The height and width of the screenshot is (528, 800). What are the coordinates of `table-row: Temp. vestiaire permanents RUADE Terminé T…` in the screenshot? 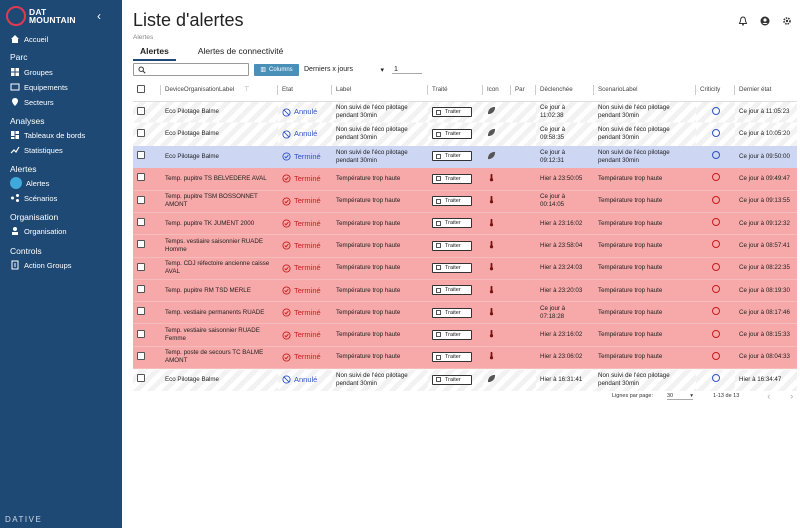 It's located at (465, 313).